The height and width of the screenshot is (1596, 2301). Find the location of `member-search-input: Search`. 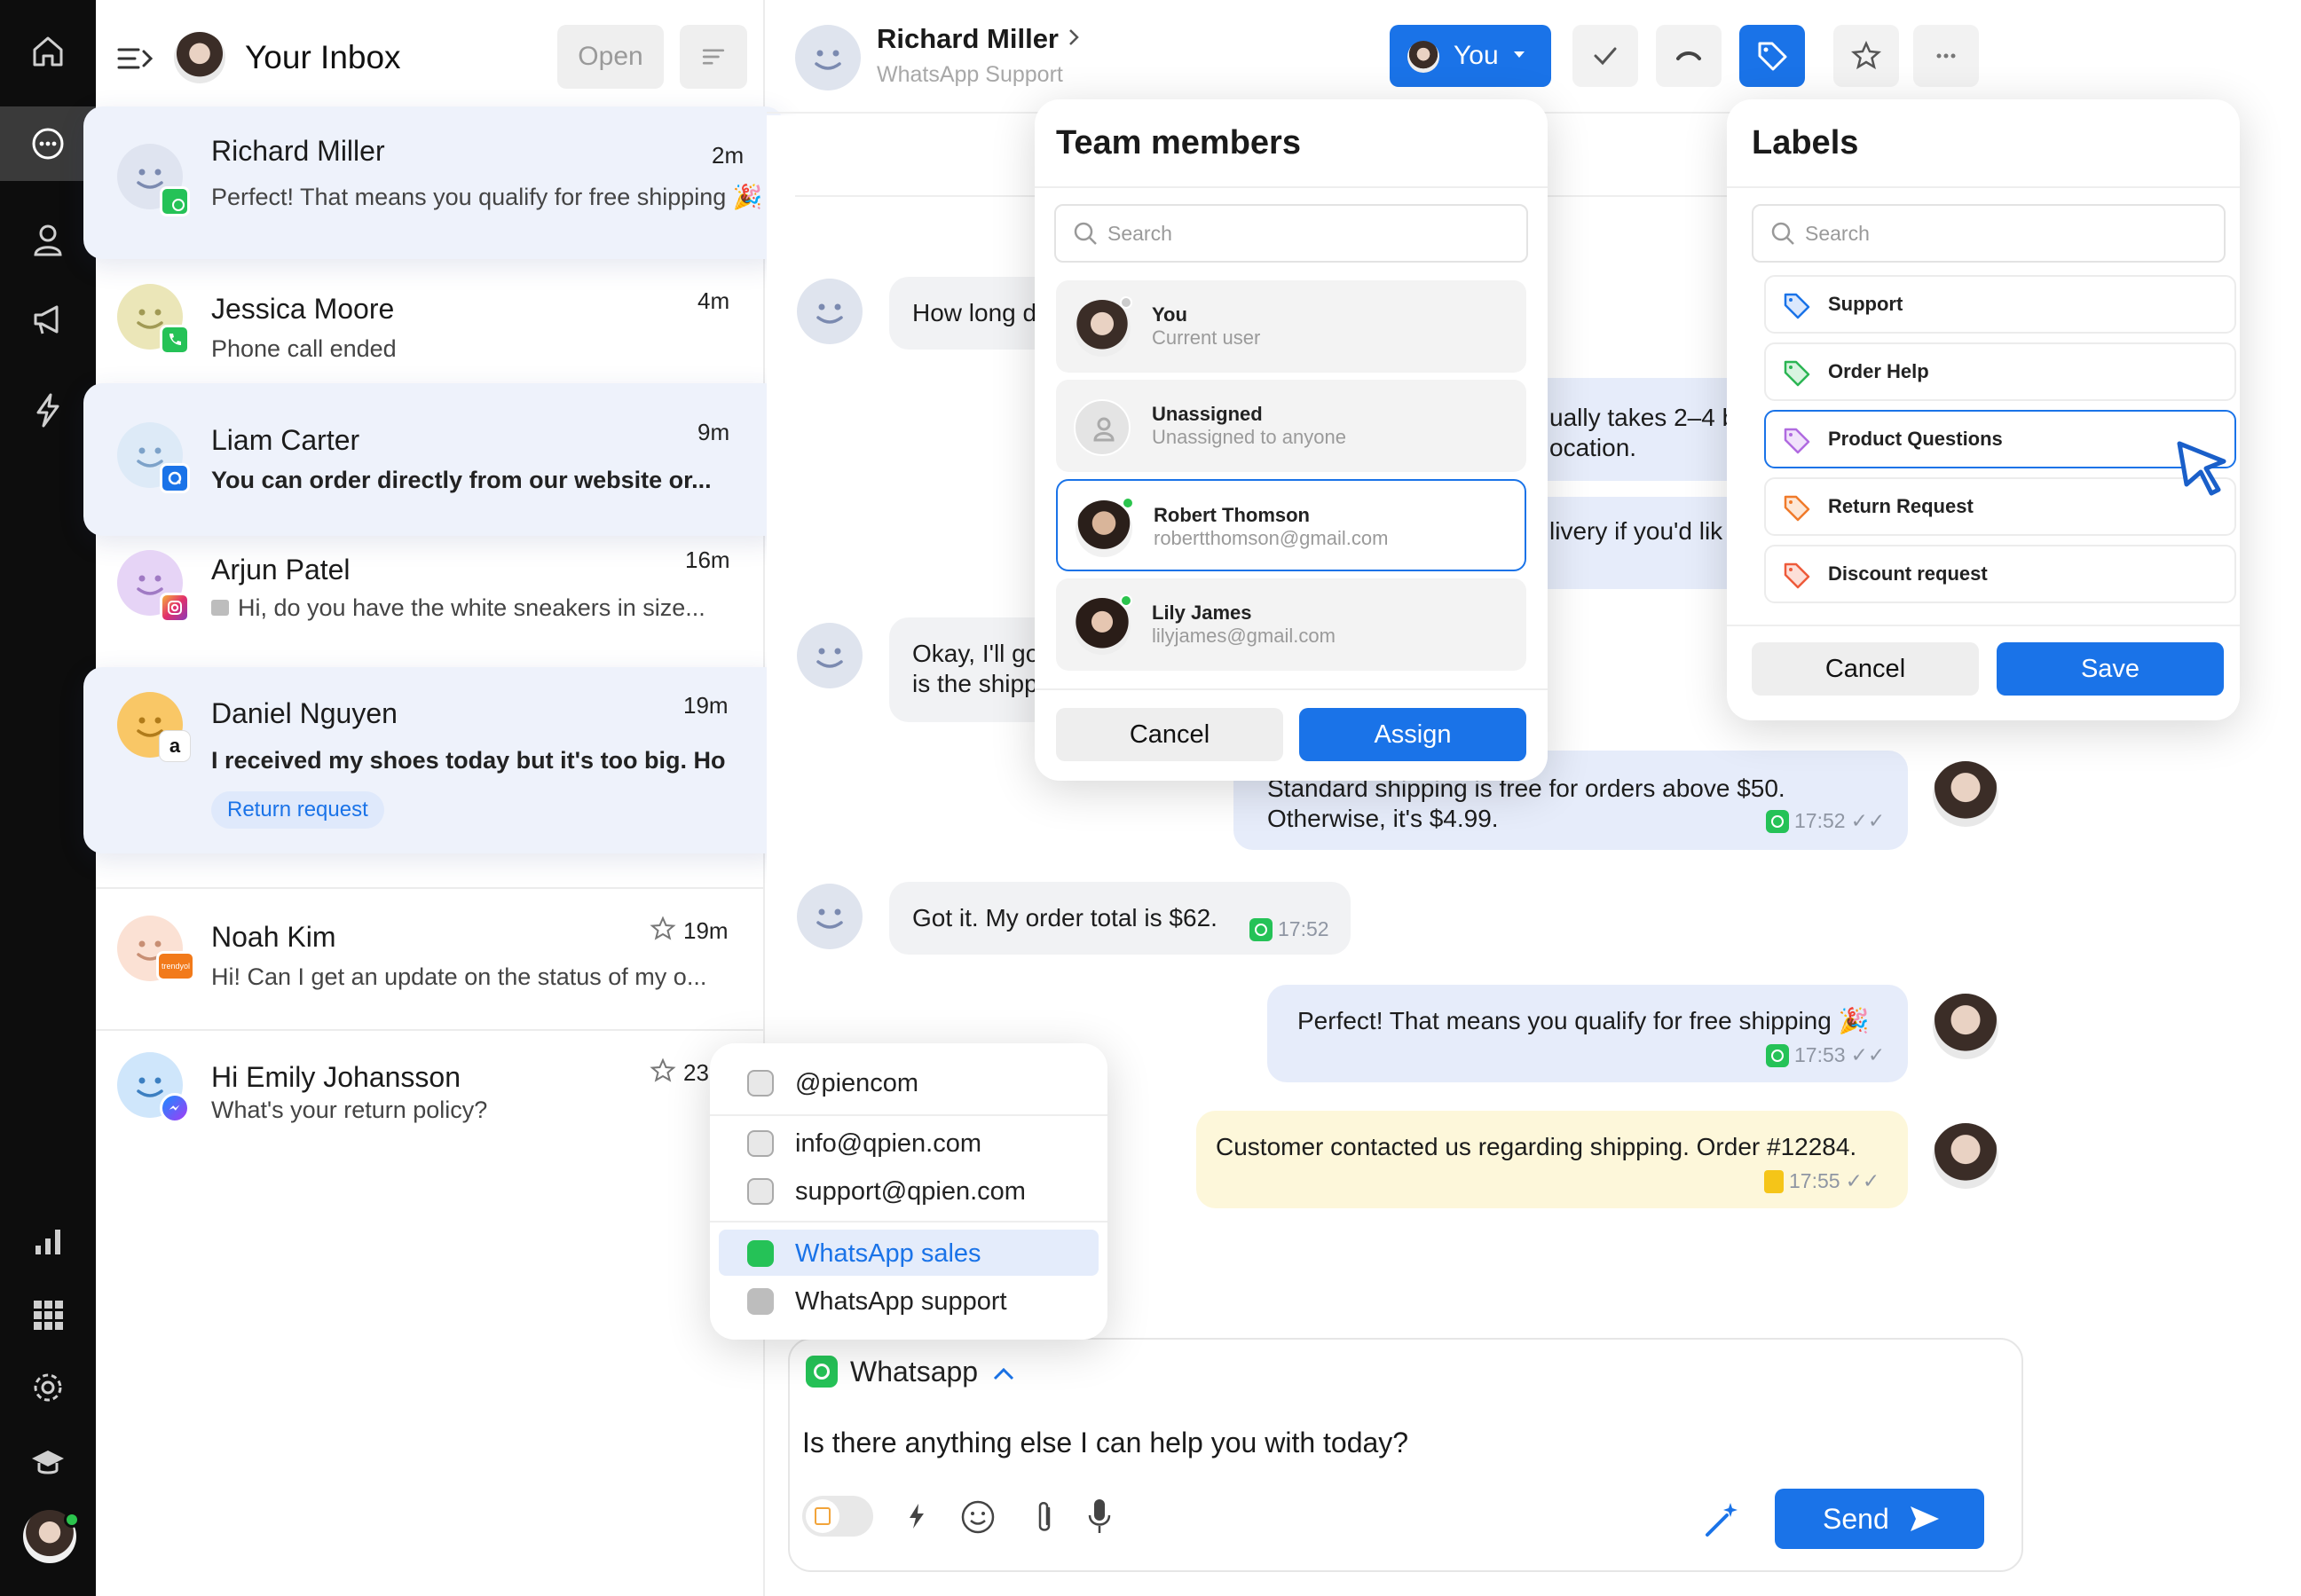

member-search-input: Search is located at coordinates (1291, 233).